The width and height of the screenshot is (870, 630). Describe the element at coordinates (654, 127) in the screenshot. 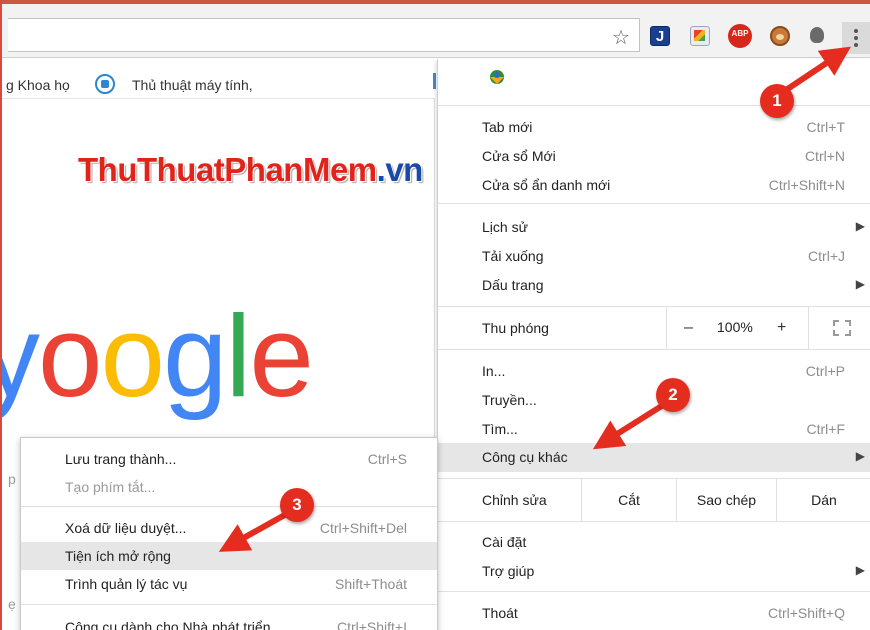

I see `menu-item-new-tab: Tab mới Ctrl+T` at that location.